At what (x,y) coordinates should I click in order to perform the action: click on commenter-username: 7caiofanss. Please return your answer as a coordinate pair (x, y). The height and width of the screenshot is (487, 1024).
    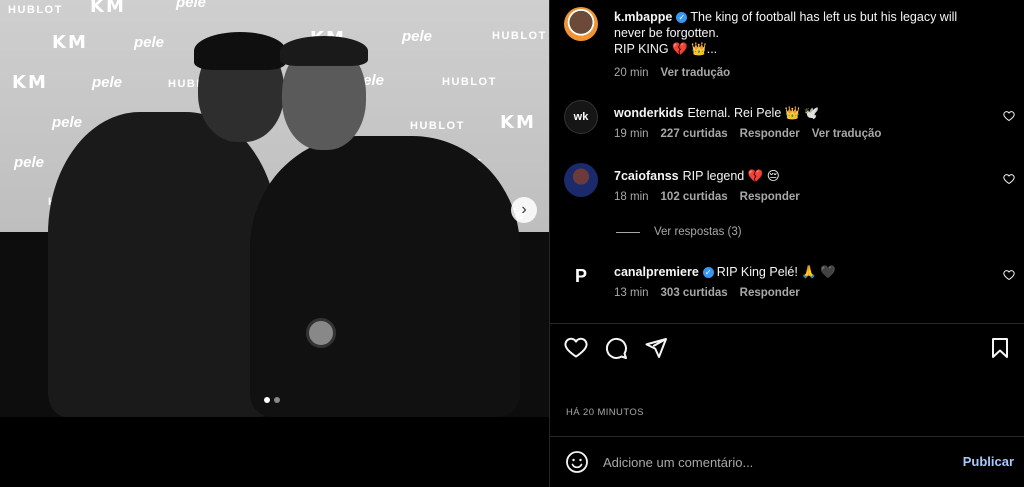
    Looking at the image, I should click on (646, 176).